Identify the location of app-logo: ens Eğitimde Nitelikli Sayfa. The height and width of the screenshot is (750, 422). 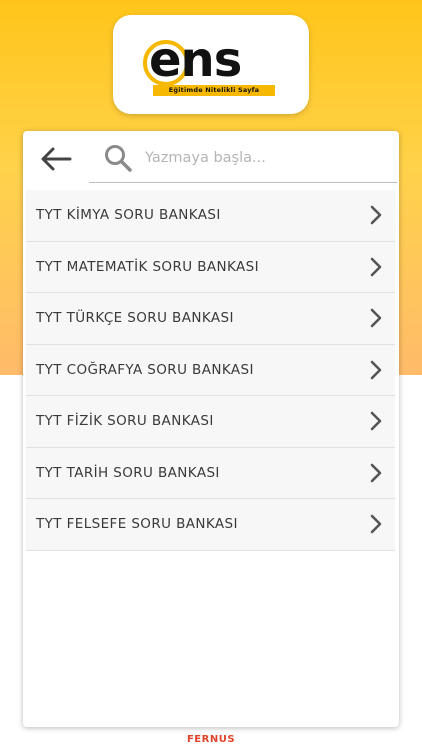
(211, 65).